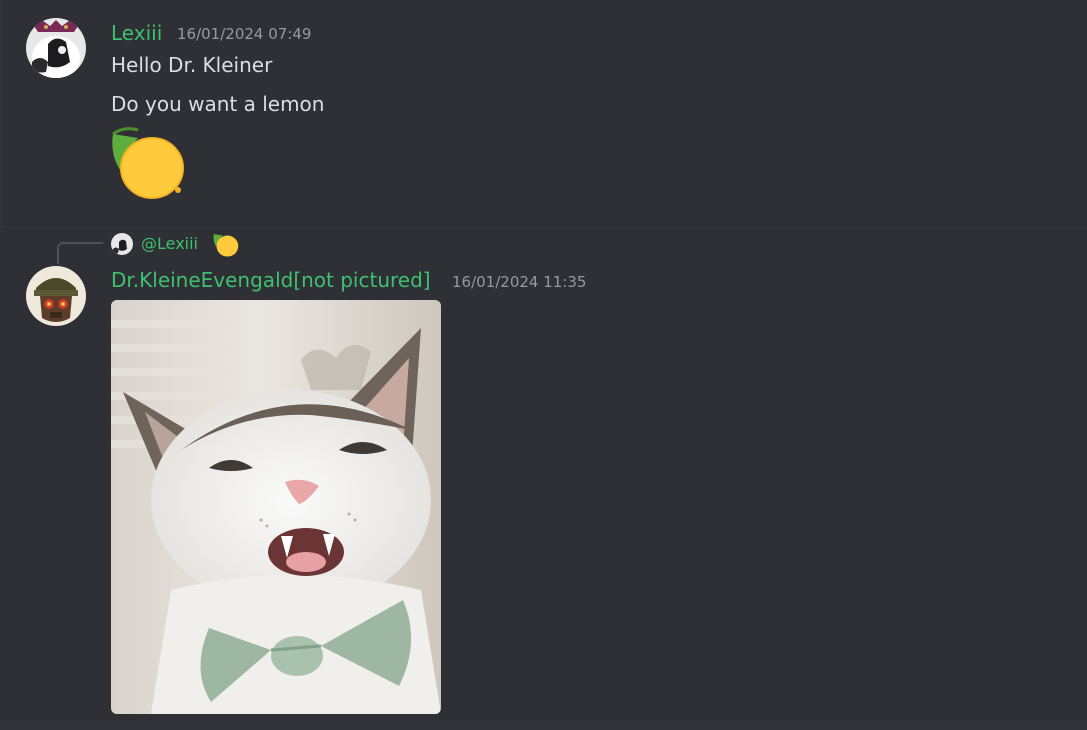 The image size is (1087, 730). Describe the element at coordinates (169, 244) in the screenshot. I see `reply-mention-lexiii: @Lexiii` at that location.